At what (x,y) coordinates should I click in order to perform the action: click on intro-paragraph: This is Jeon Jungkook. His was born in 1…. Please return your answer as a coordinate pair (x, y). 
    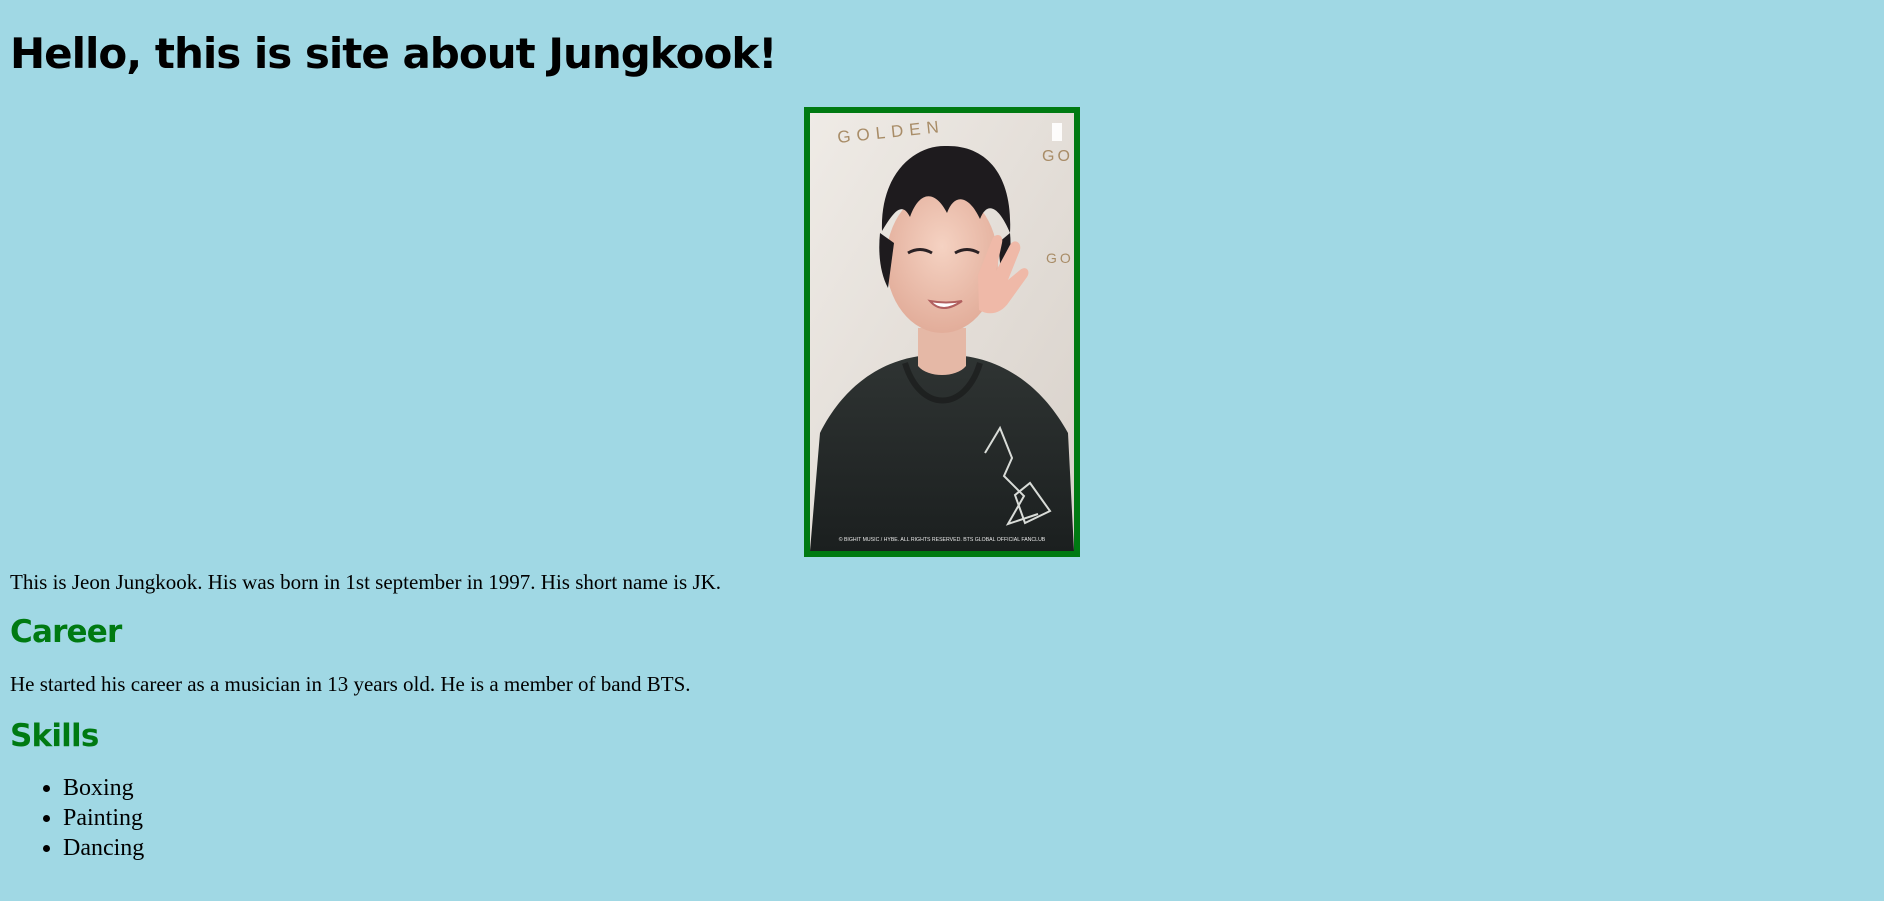
    Looking at the image, I should click on (366, 582).